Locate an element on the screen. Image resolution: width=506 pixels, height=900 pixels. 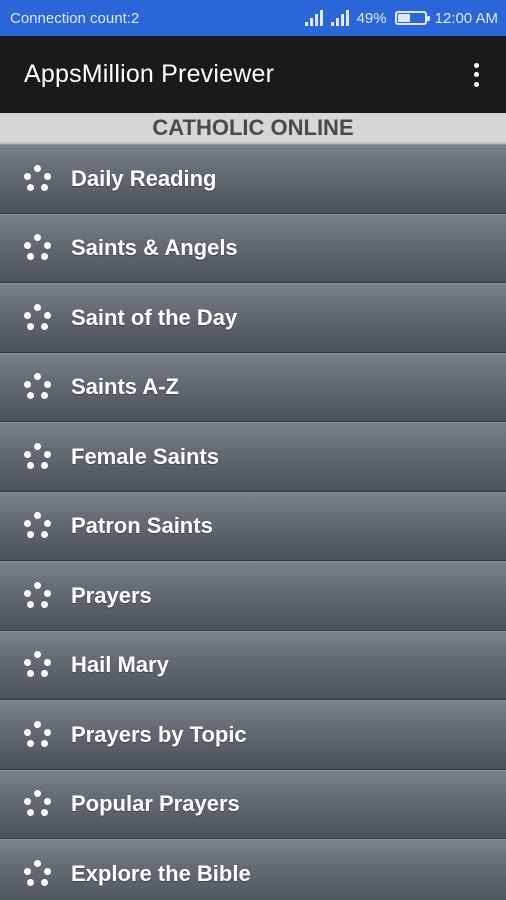
clock: 12:00 AM is located at coordinates (466, 18).